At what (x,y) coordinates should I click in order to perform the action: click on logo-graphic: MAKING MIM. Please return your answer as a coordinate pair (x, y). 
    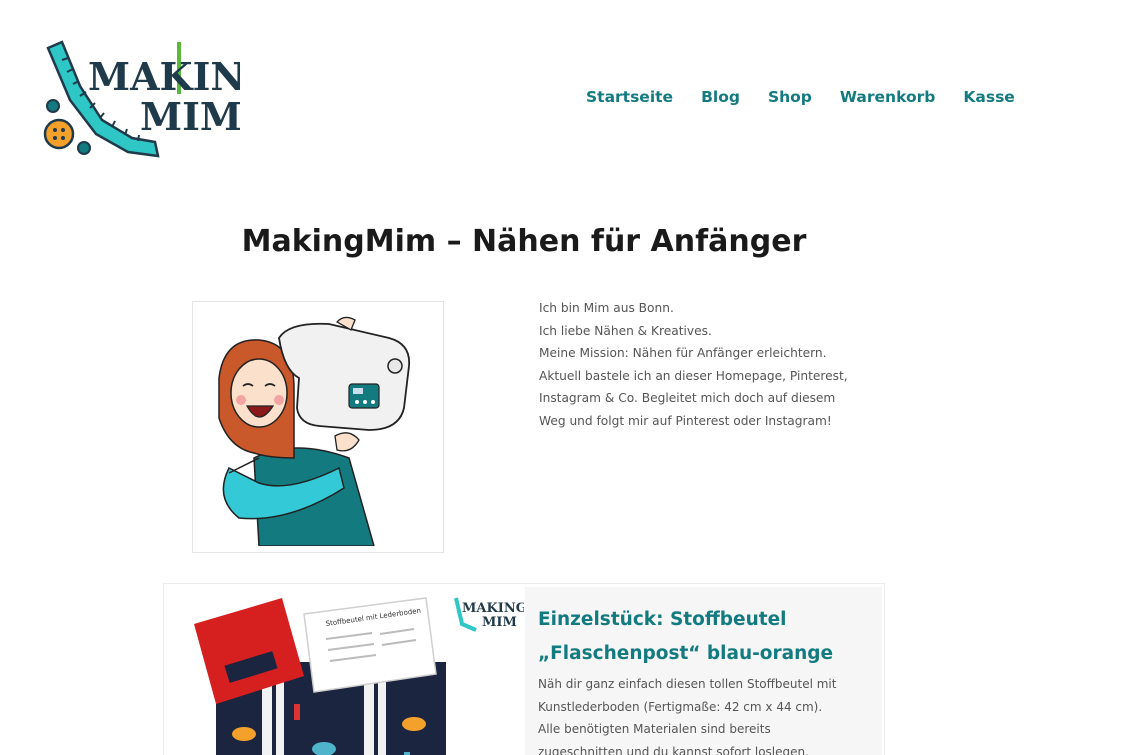
    Looking at the image, I should click on (141, 99).